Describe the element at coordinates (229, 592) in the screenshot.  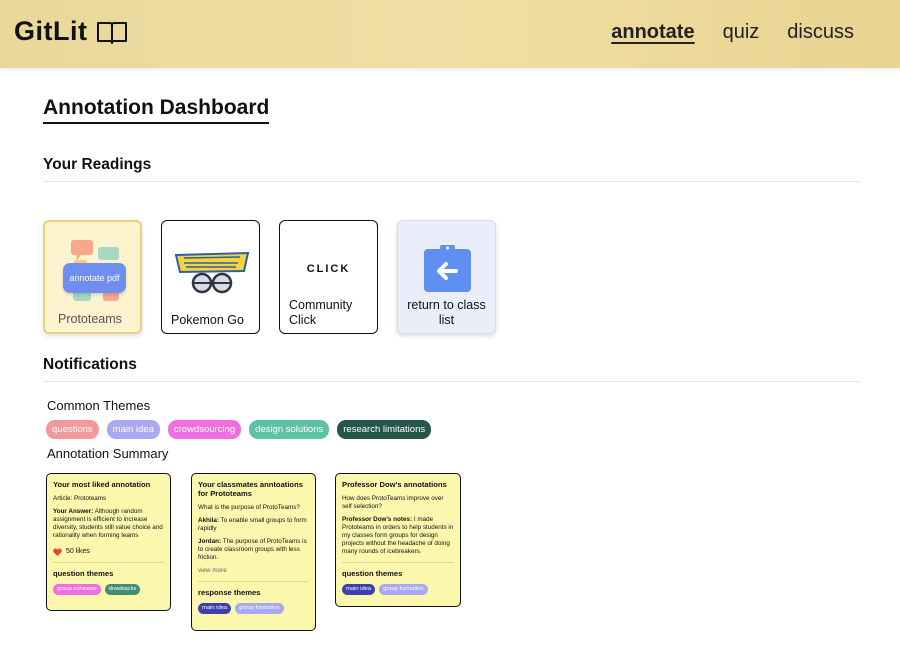
I see `themes-title: response themes` at that location.